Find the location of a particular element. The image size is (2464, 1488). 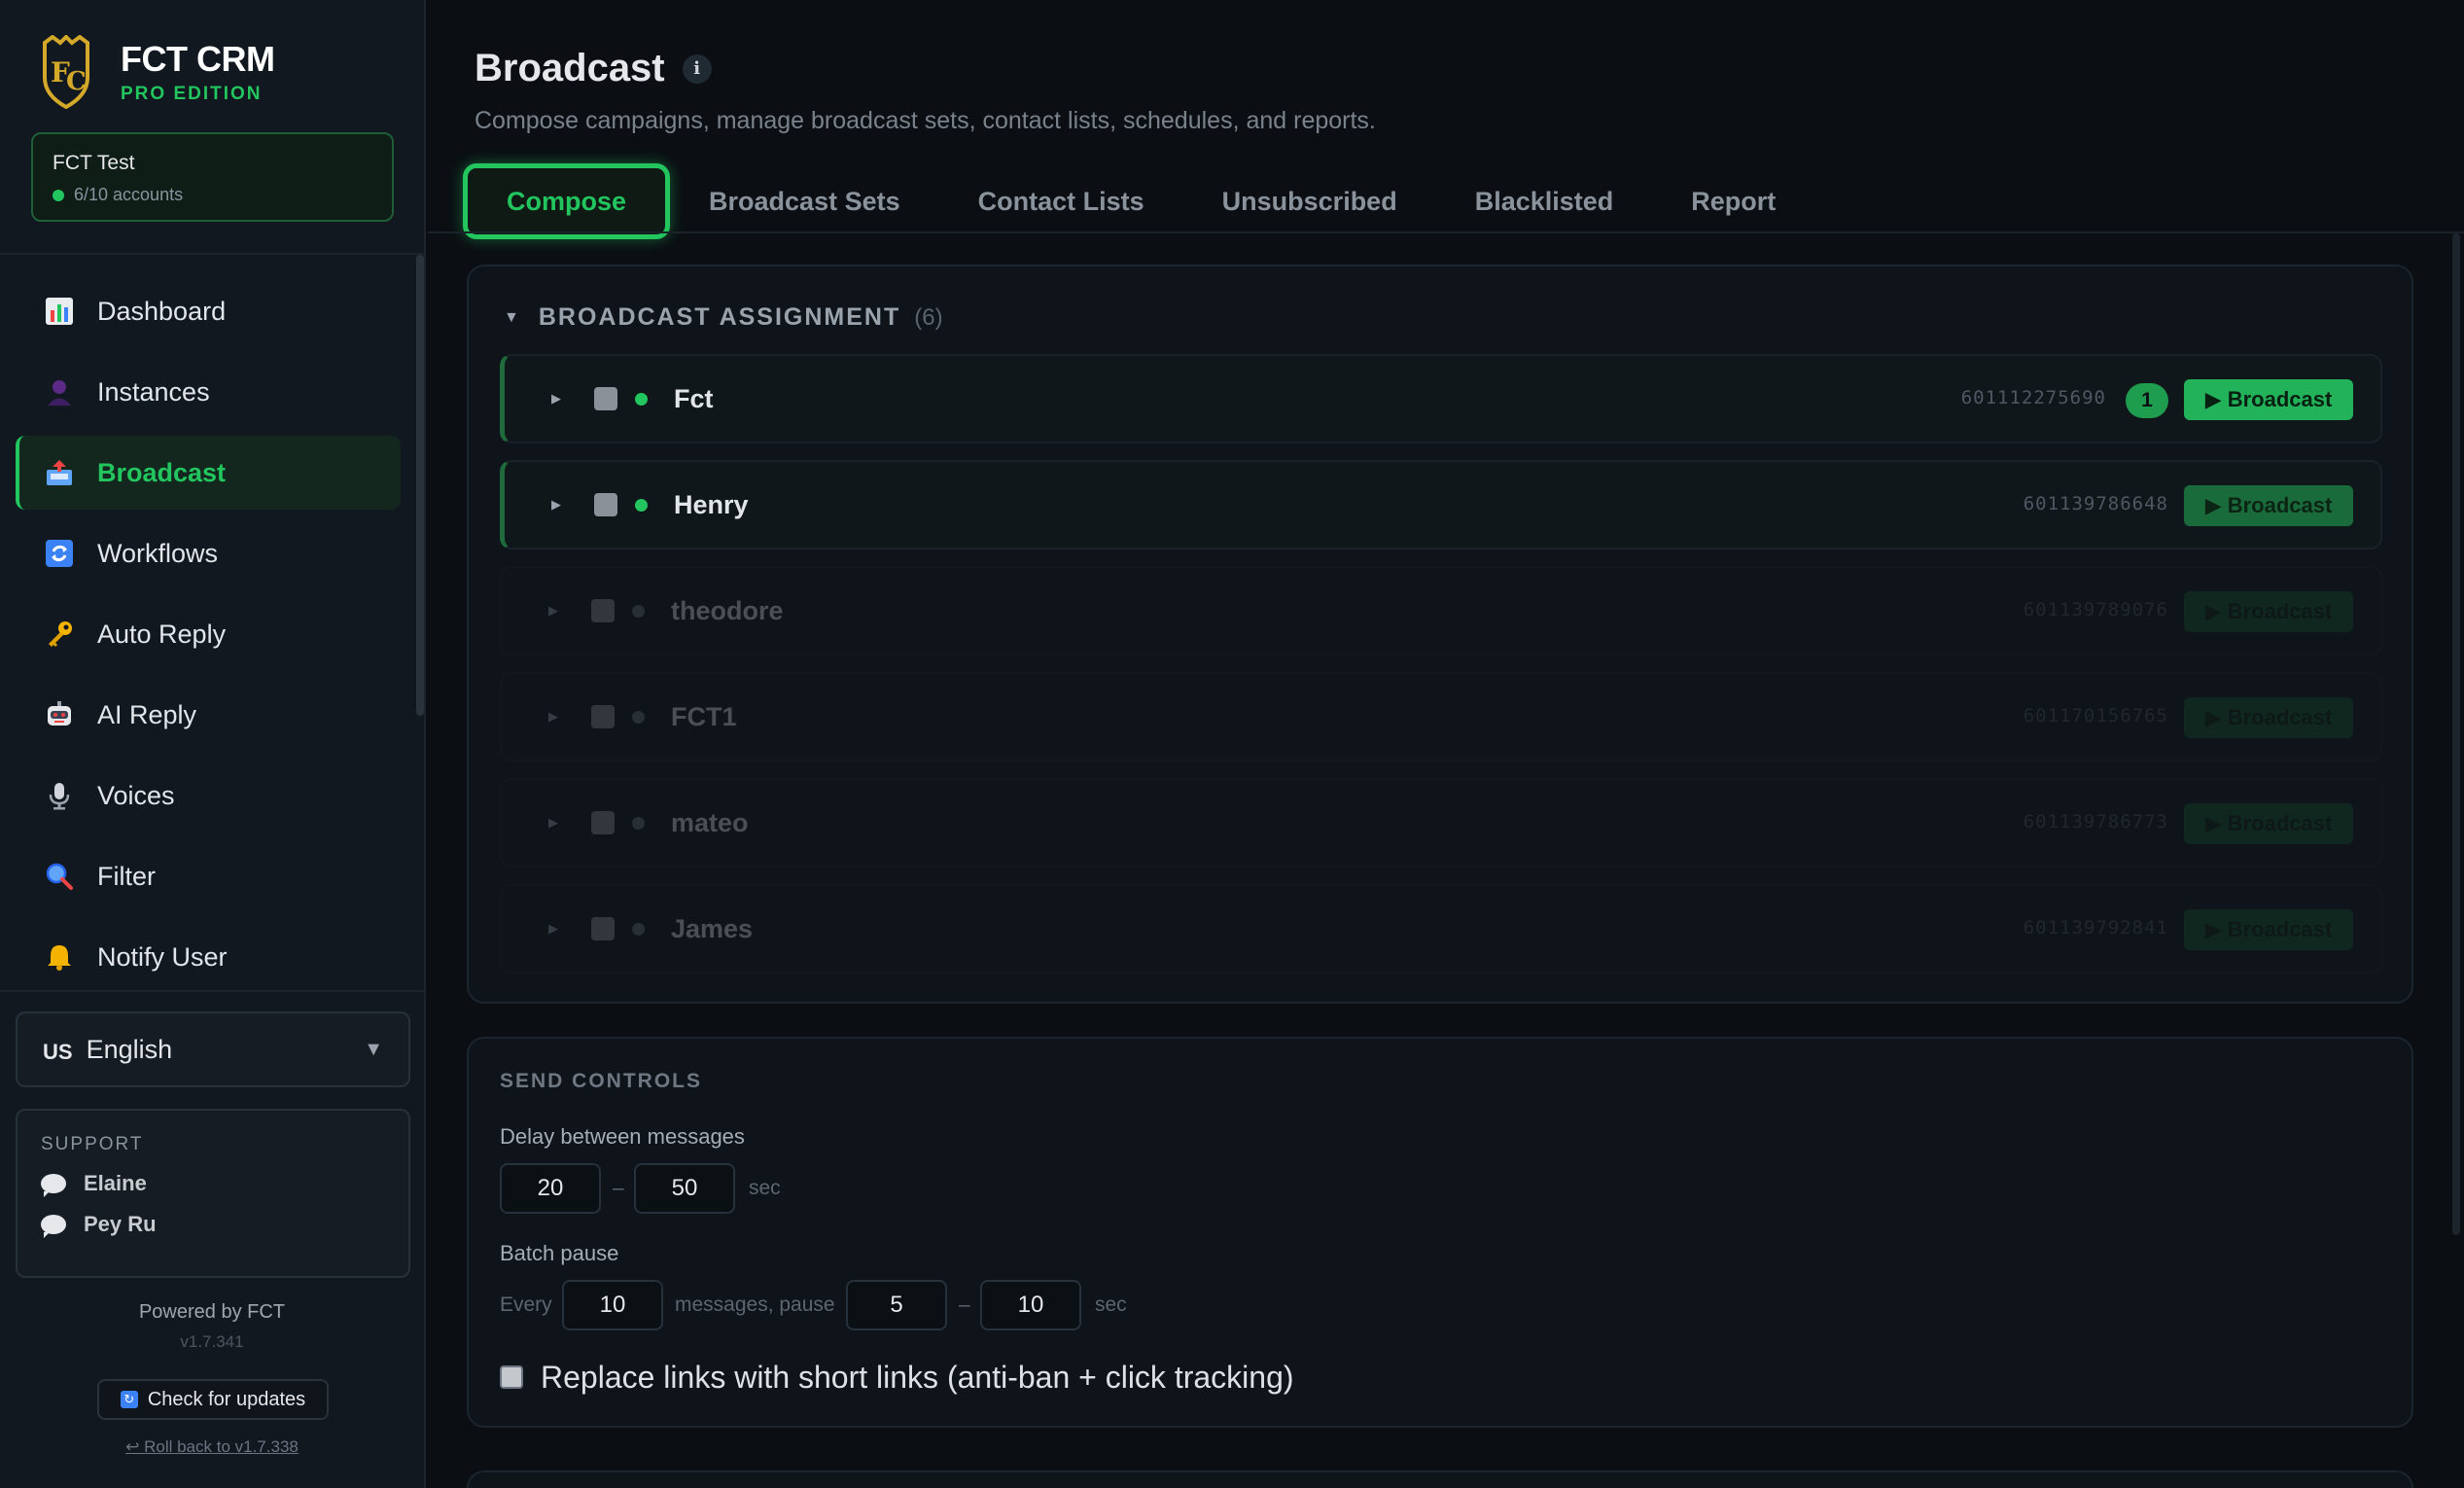

tab-broadcast-sets: Broadcast Sets is located at coordinates (804, 201).